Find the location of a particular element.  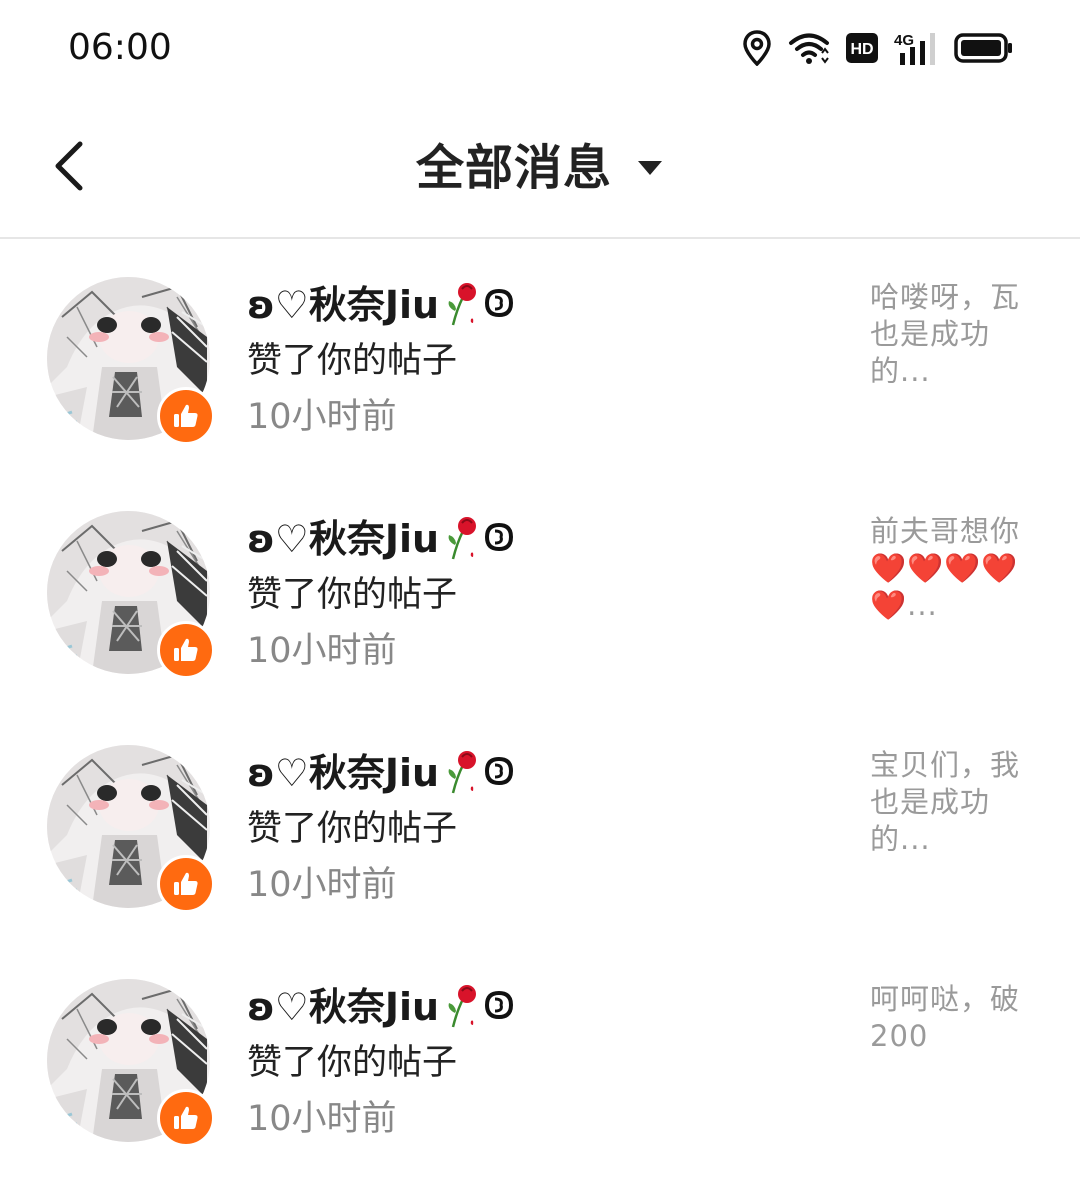

page-title: 全部消息 is located at coordinates (513, 168).